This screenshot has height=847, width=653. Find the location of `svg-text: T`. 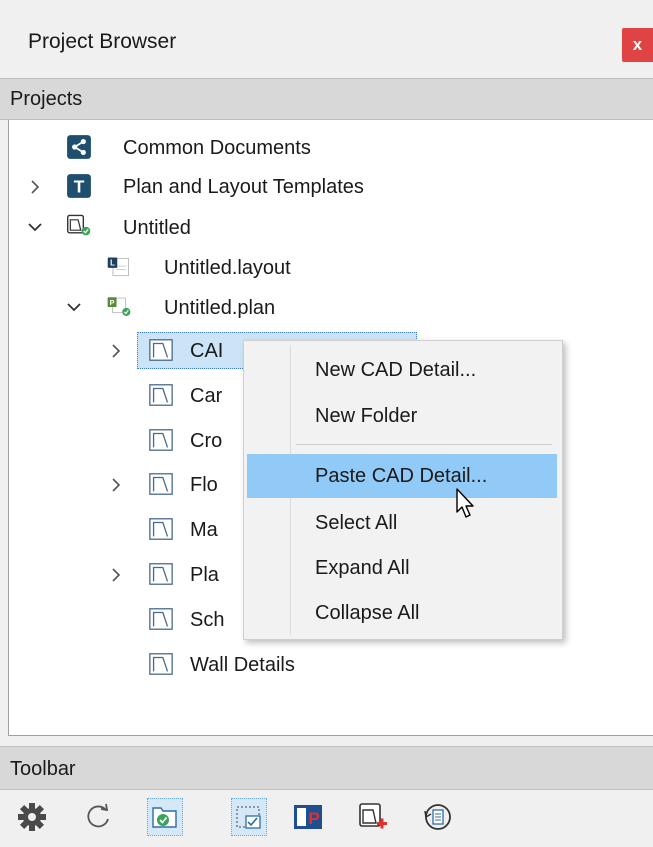

svg-text: T is located at coordinates (79, 187).